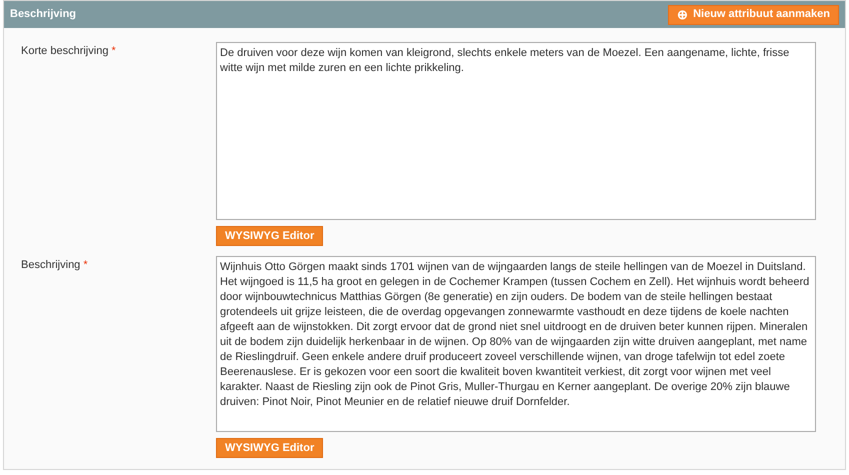 The height and width of the screenshot is (475, 849). Describe the element at coordinates (43, 14) in the screenshot. I see `section-title: Beschrijving` at that location.